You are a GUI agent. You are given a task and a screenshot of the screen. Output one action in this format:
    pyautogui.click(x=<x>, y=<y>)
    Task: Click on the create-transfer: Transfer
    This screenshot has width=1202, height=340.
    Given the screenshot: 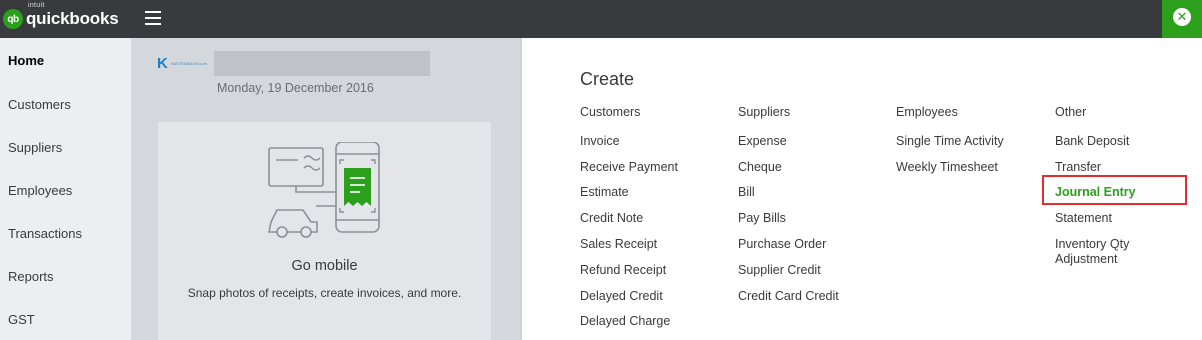 What is the action you would take?
    pyautogui.click(x=1078, y=167)
    